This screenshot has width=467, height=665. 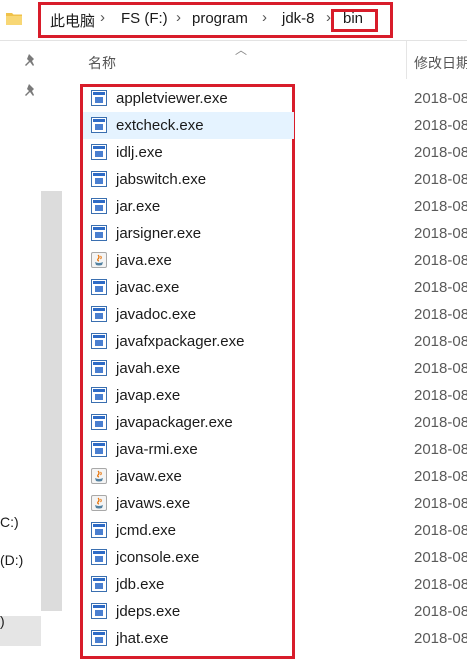 What do you see at coordinates (275, 152) in the screenshot?
I see `file-row: idlj.exe 2018-08` at bounding box center [275, 152].